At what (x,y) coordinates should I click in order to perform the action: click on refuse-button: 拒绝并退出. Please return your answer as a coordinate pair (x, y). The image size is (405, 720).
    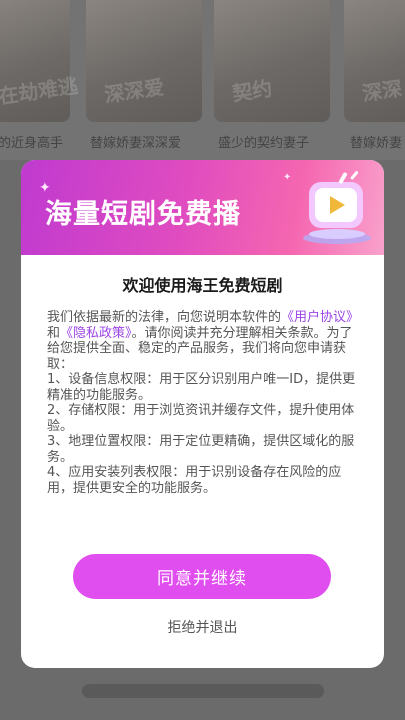
    Looking at the image, I should click on (202, 627).